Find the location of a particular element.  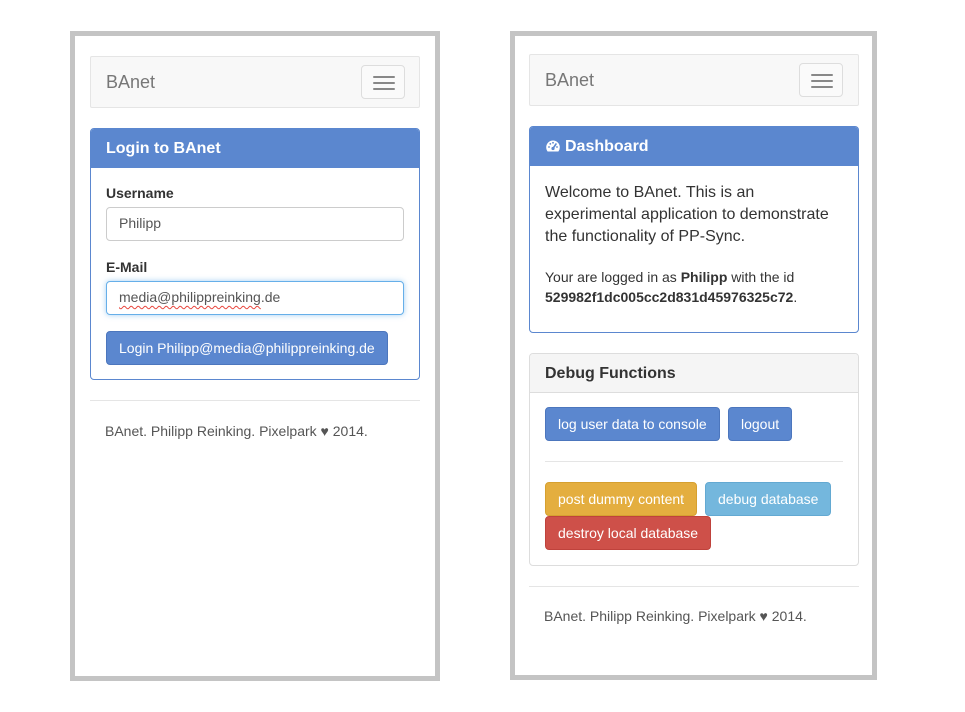

debug-divider is located at coordinates (694, 461).